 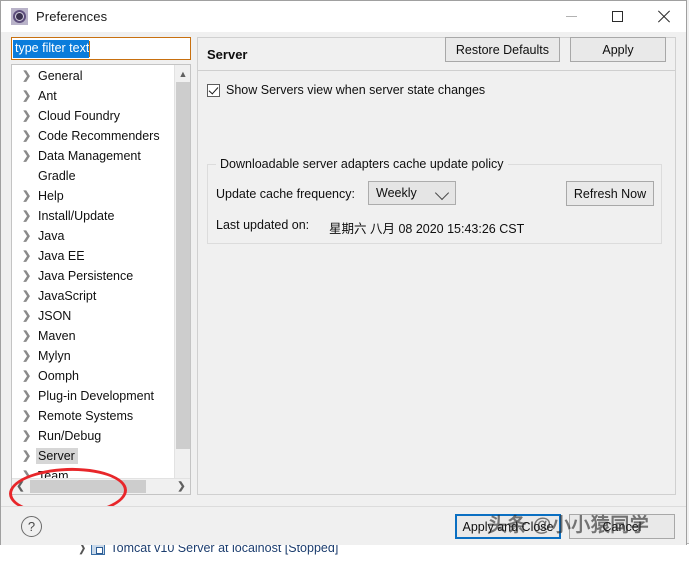 I want to click on maximize-icon, so click(x=617, y=16).